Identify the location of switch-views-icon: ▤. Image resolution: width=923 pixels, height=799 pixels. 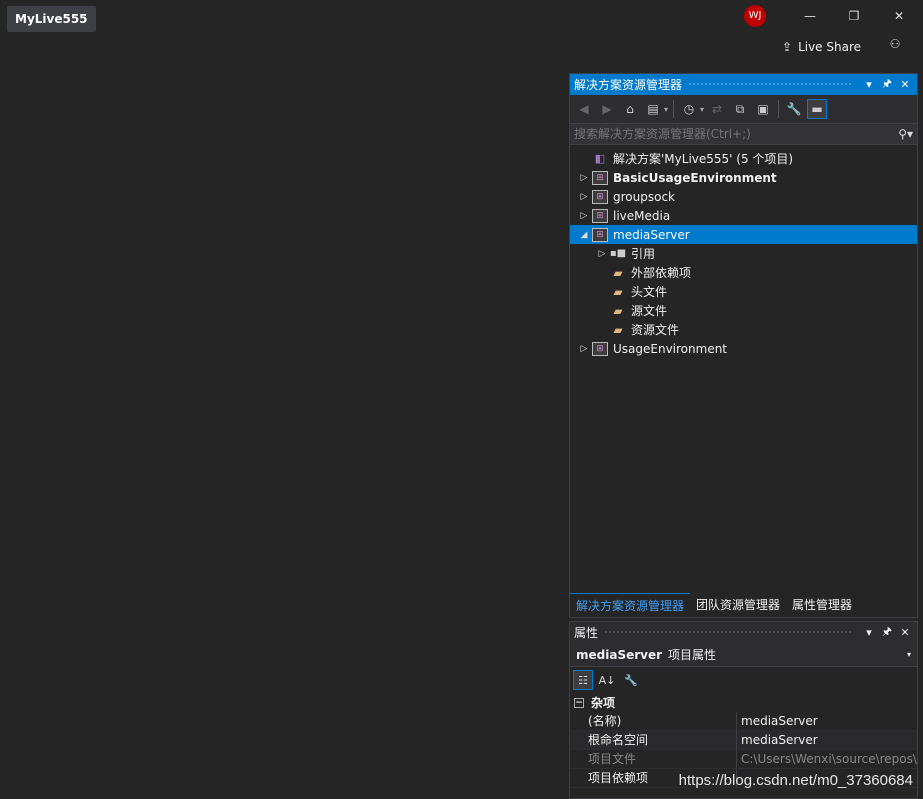
(653, 109).